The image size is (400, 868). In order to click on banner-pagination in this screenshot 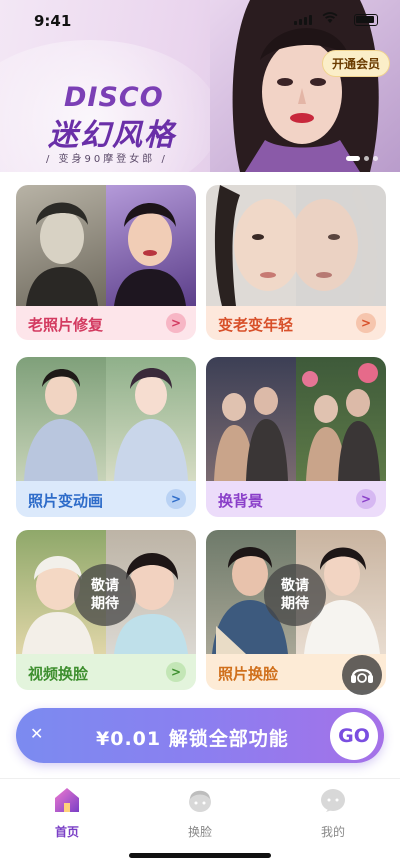, I will do `click(362, 158)`.